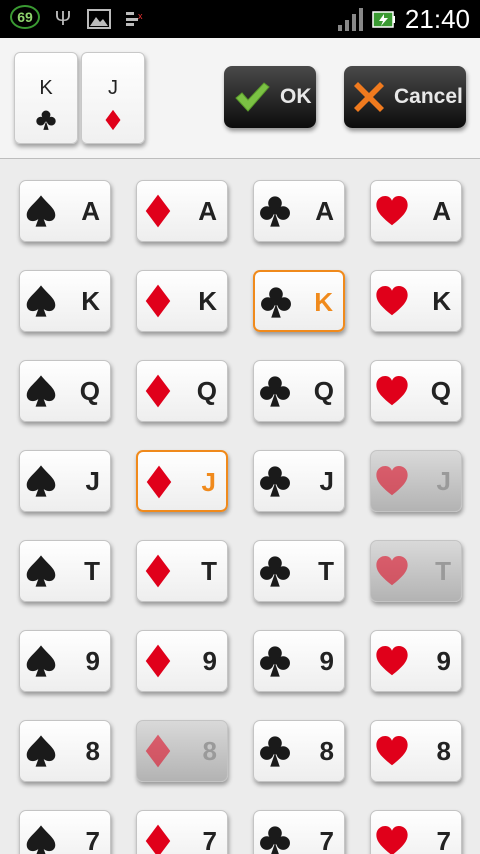 Image resolution: width=480 pixels, height=854 pixels. Describe the element at coordinates (46, 88) in the screenshot. I see `selected-card-rank: K` at that location.